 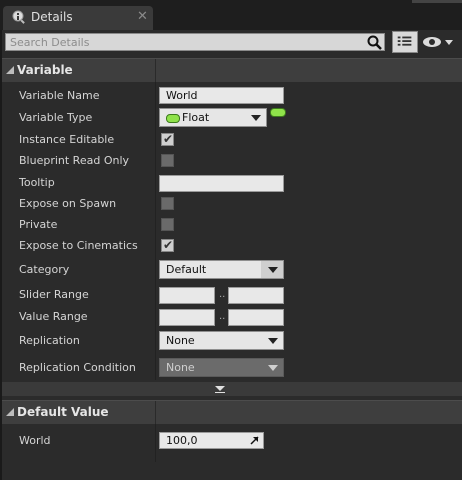 What do you see at coordinates (52, 17) in the screenshot?
I see `tab-label: Details` at bounding box center [52, 17].